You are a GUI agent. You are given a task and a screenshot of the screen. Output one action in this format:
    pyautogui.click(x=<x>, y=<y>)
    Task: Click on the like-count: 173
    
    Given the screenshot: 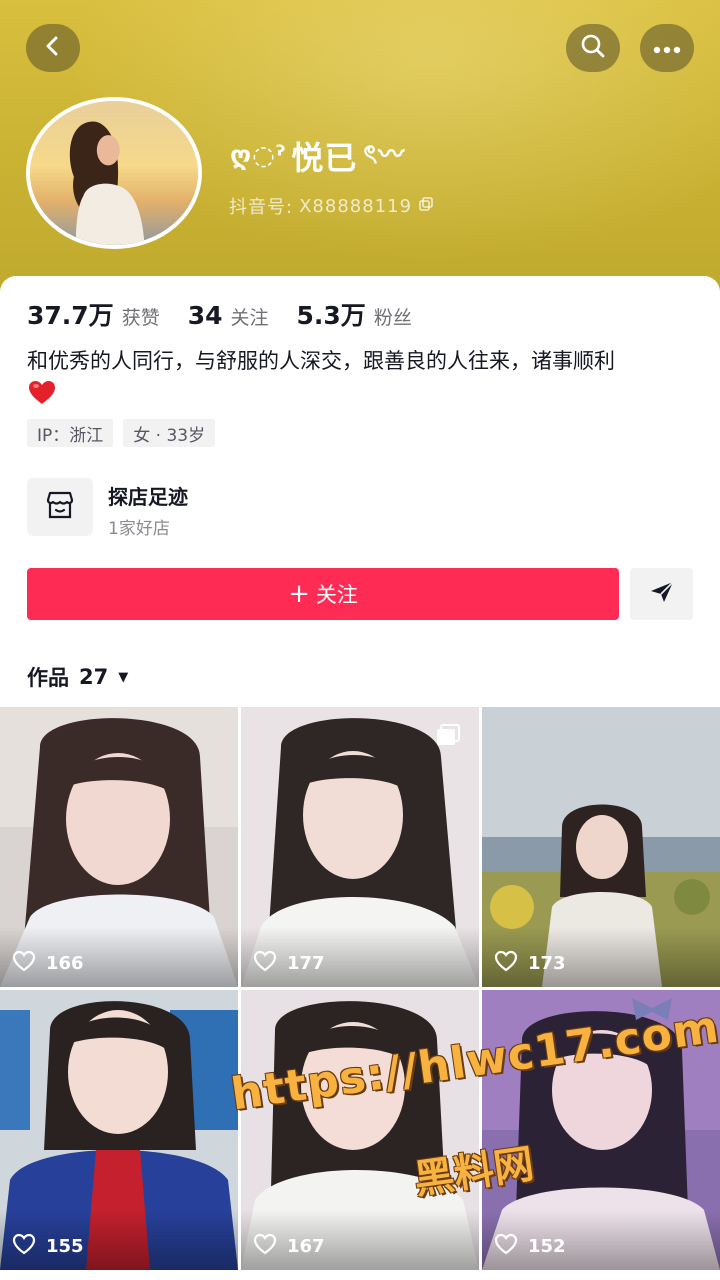 What is the action you would take?
    pyautogui.click(x=530, y=963)
    